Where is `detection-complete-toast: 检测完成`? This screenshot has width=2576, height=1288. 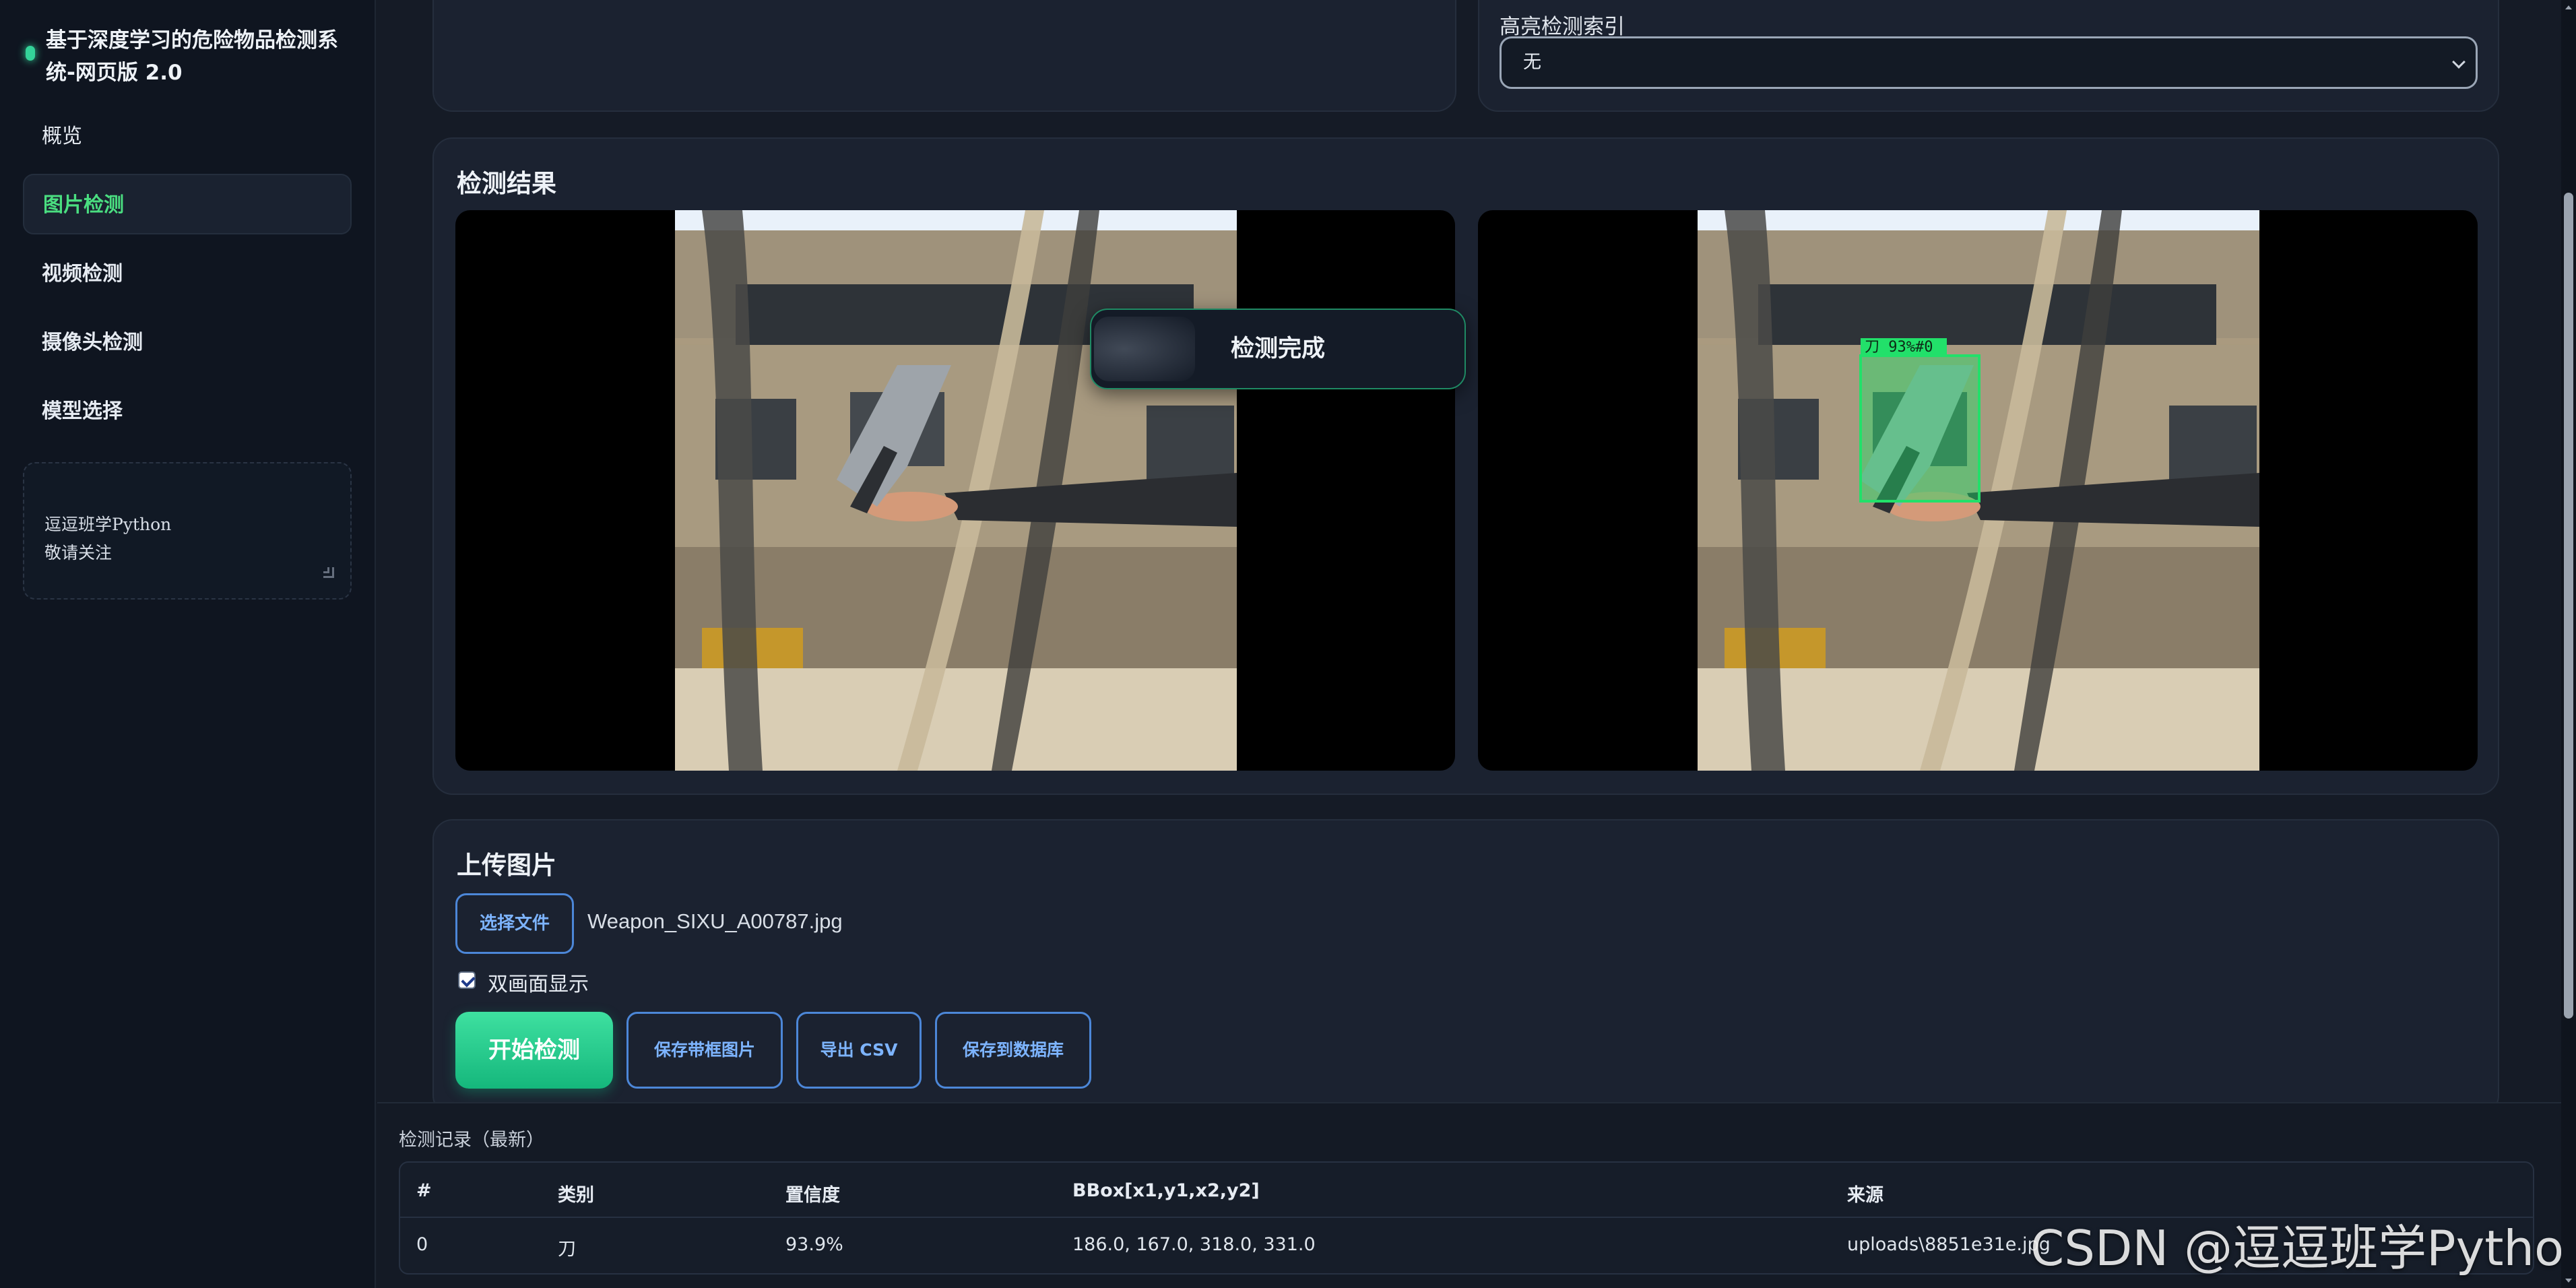 detection-complete-toast: 检测完成 is located at coordinates (1278, 349).